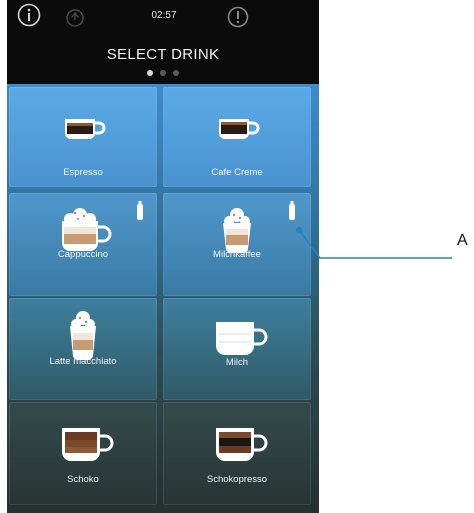 This screenshot has height=513, width=474. What do you see at coordinates (374, 243) in the screenshot?
I see `callout-pointer` at bounding box center [374, 243].